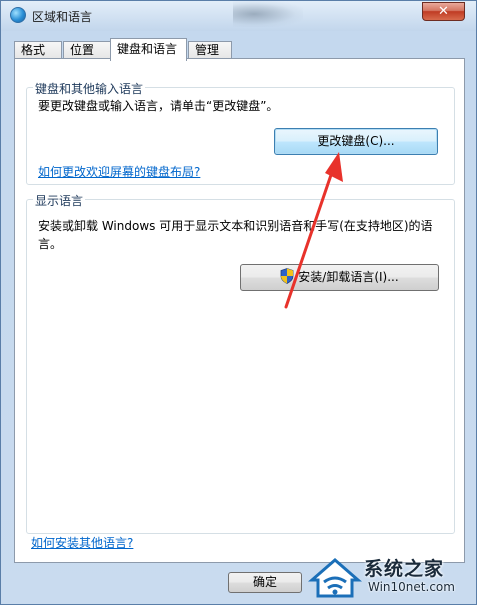  I want to click on keyboard-group-legend: 键盘和其他输入语言, so click(89, 88).